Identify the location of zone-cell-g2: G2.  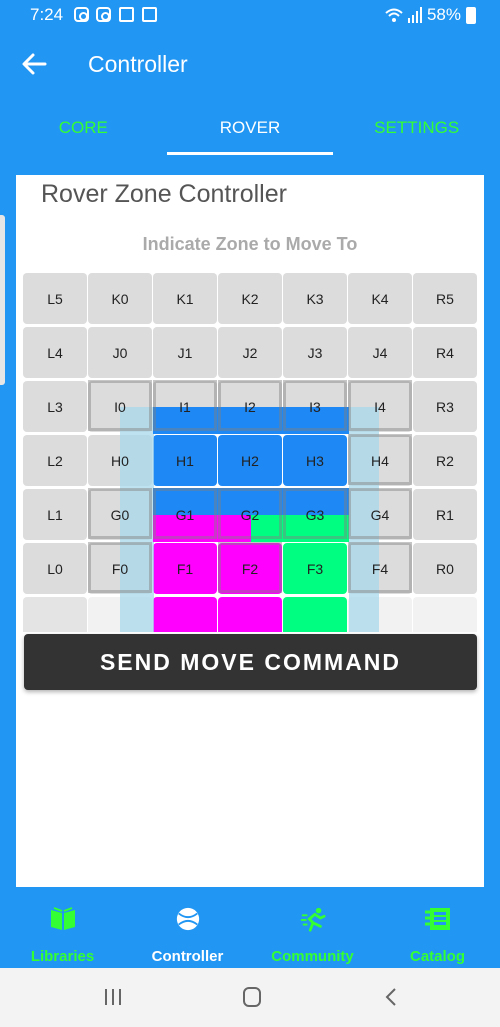
(250, 514).